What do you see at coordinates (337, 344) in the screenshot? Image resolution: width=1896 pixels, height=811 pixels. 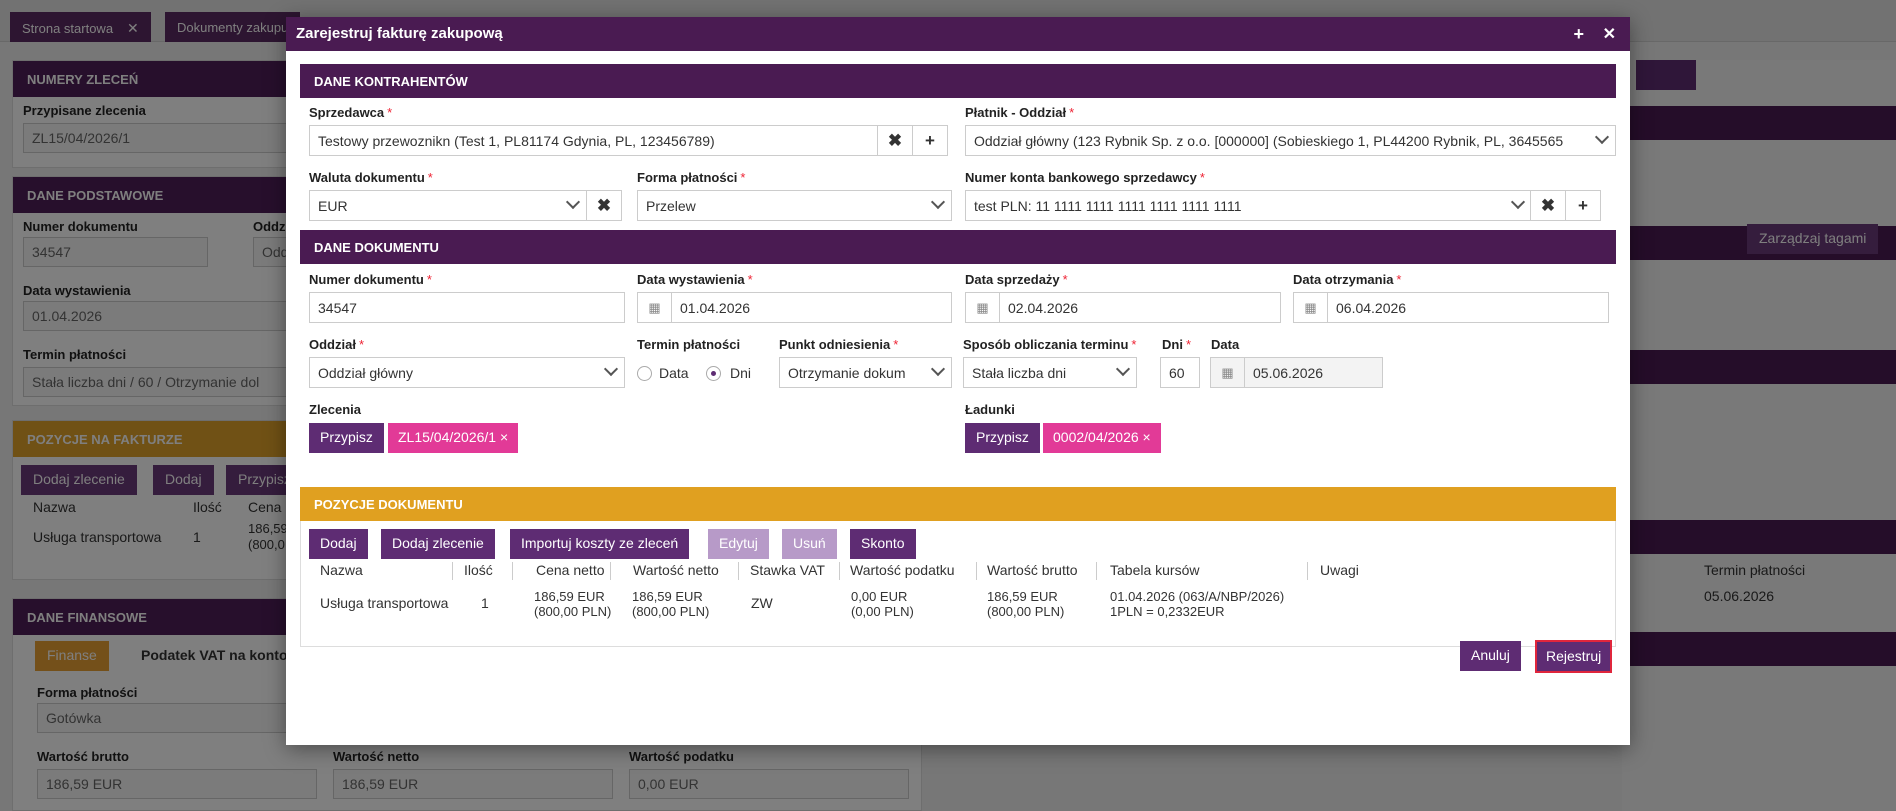 I see `oddzial-label: Oddział *` at bounding box center [337, 344].